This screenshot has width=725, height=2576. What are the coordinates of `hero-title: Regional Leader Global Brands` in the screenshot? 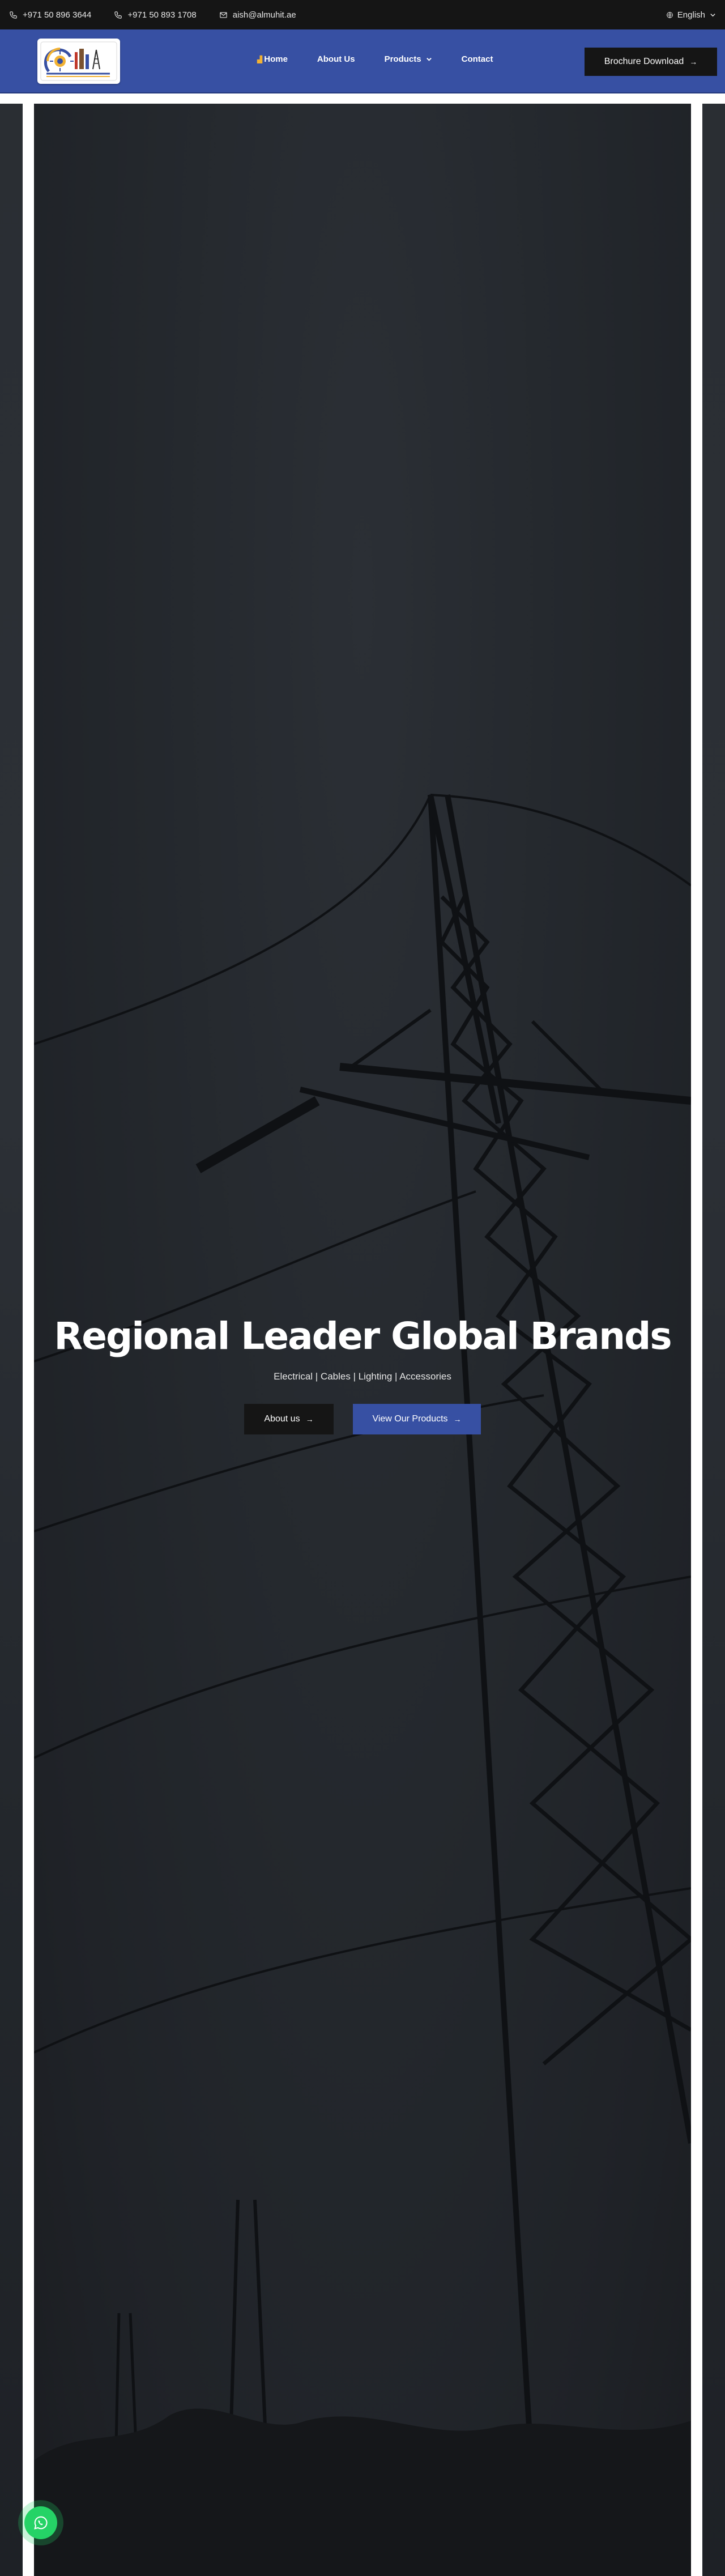 It's located at (363, 1336).